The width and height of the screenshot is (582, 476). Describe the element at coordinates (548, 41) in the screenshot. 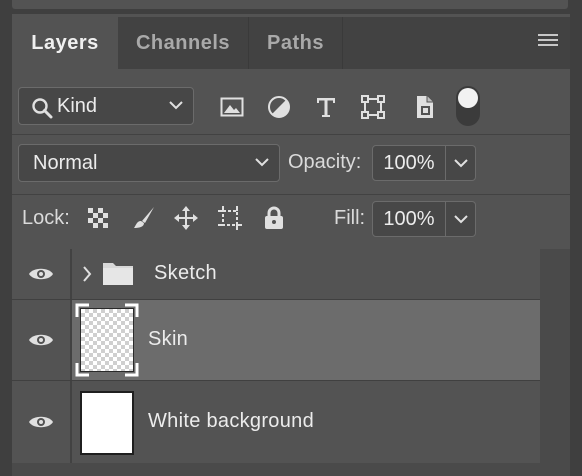

I see `panel-menu-icon` at that location.